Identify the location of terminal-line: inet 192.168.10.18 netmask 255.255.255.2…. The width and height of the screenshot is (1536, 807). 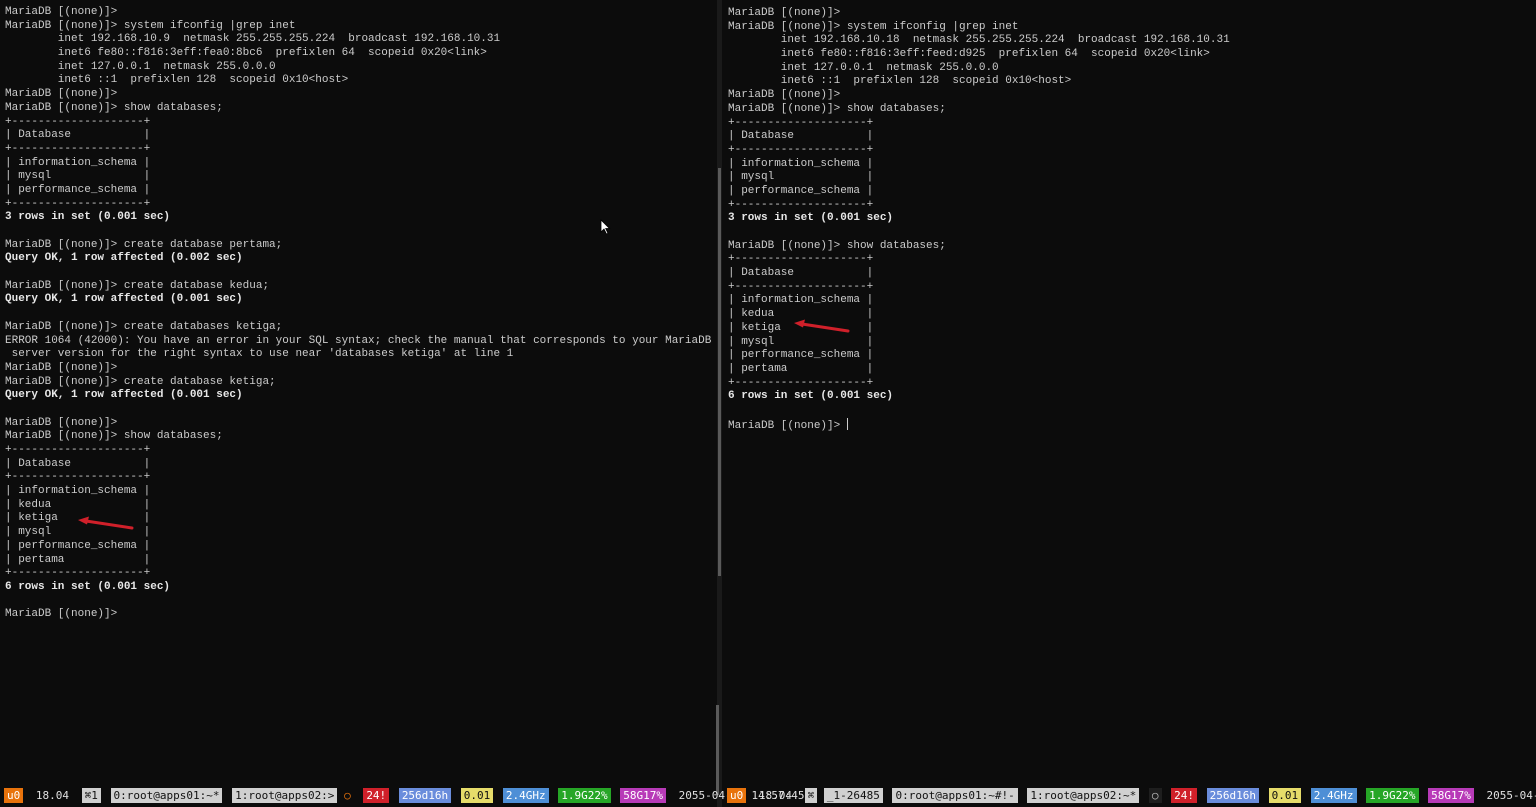
(979, 40).